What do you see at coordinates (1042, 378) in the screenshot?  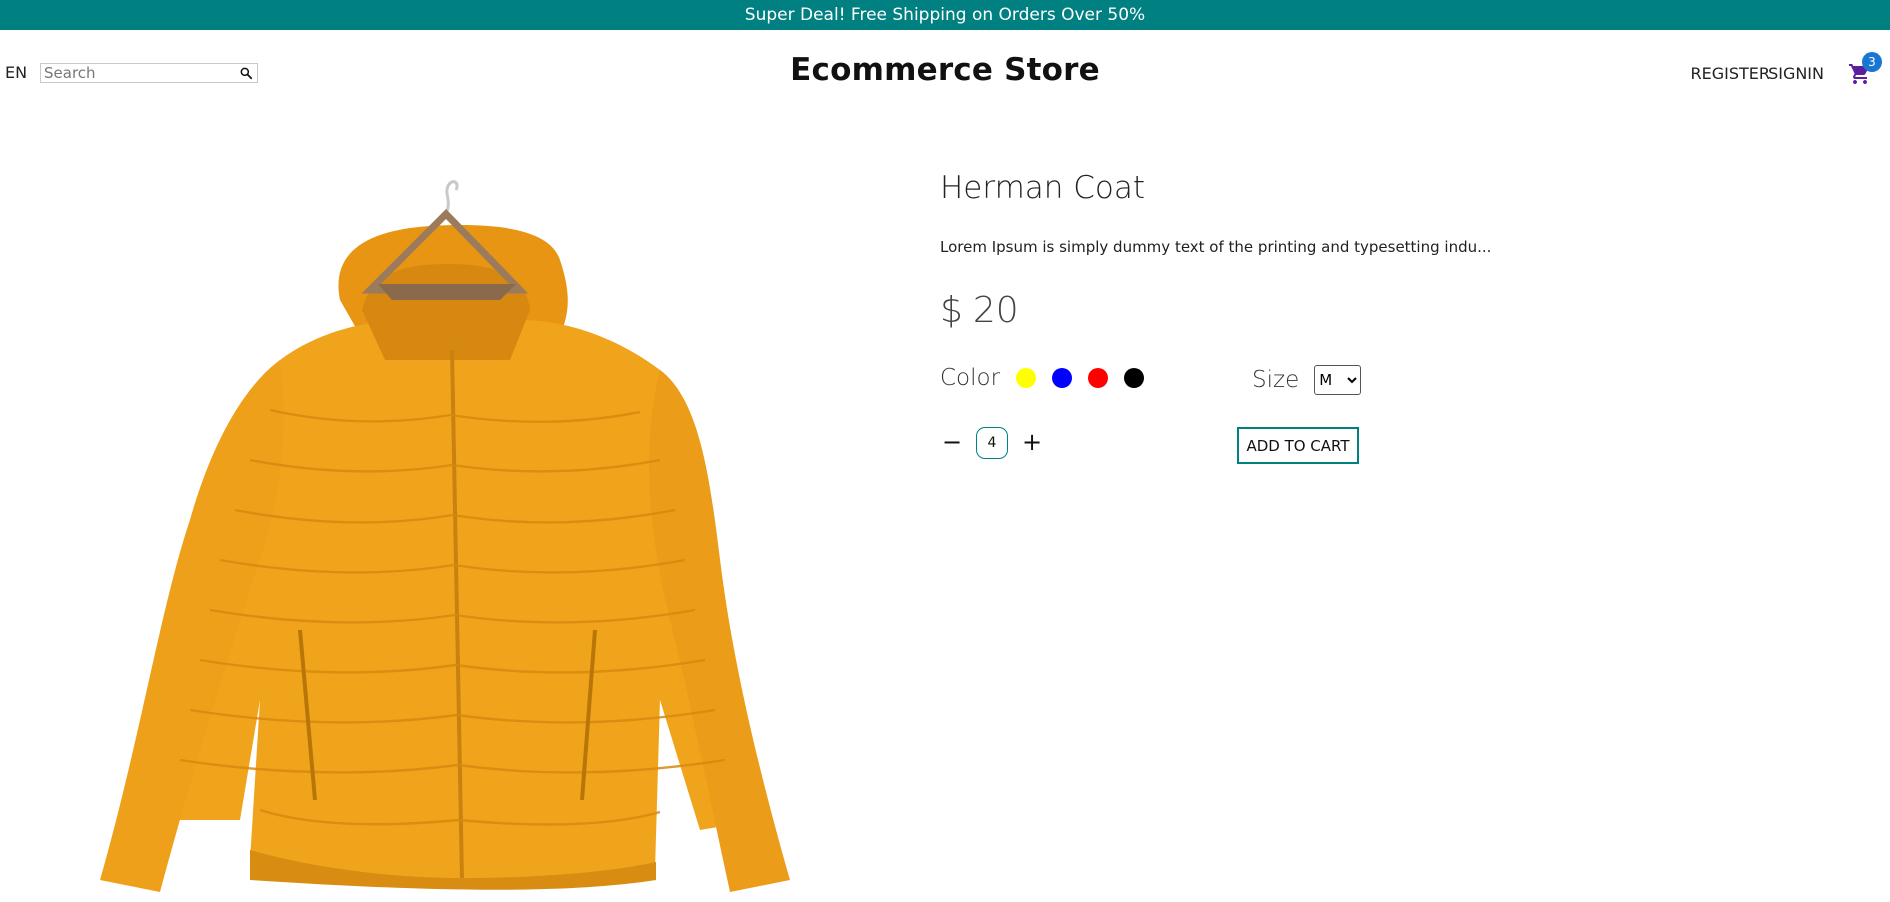 I see `color-filter: Color` at bounding box center [1042, 378].